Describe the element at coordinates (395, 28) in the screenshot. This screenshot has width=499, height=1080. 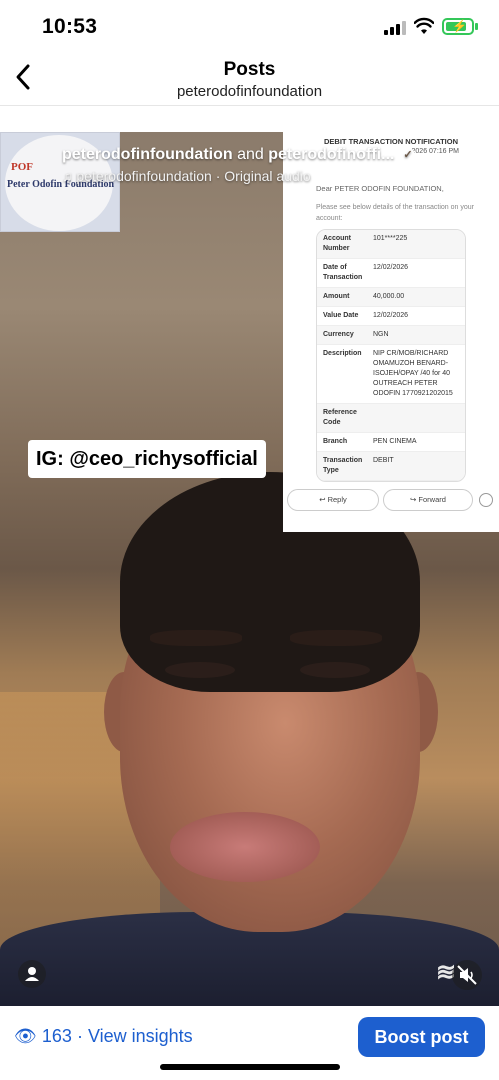
I see `cellular-signal-icon` at that location.